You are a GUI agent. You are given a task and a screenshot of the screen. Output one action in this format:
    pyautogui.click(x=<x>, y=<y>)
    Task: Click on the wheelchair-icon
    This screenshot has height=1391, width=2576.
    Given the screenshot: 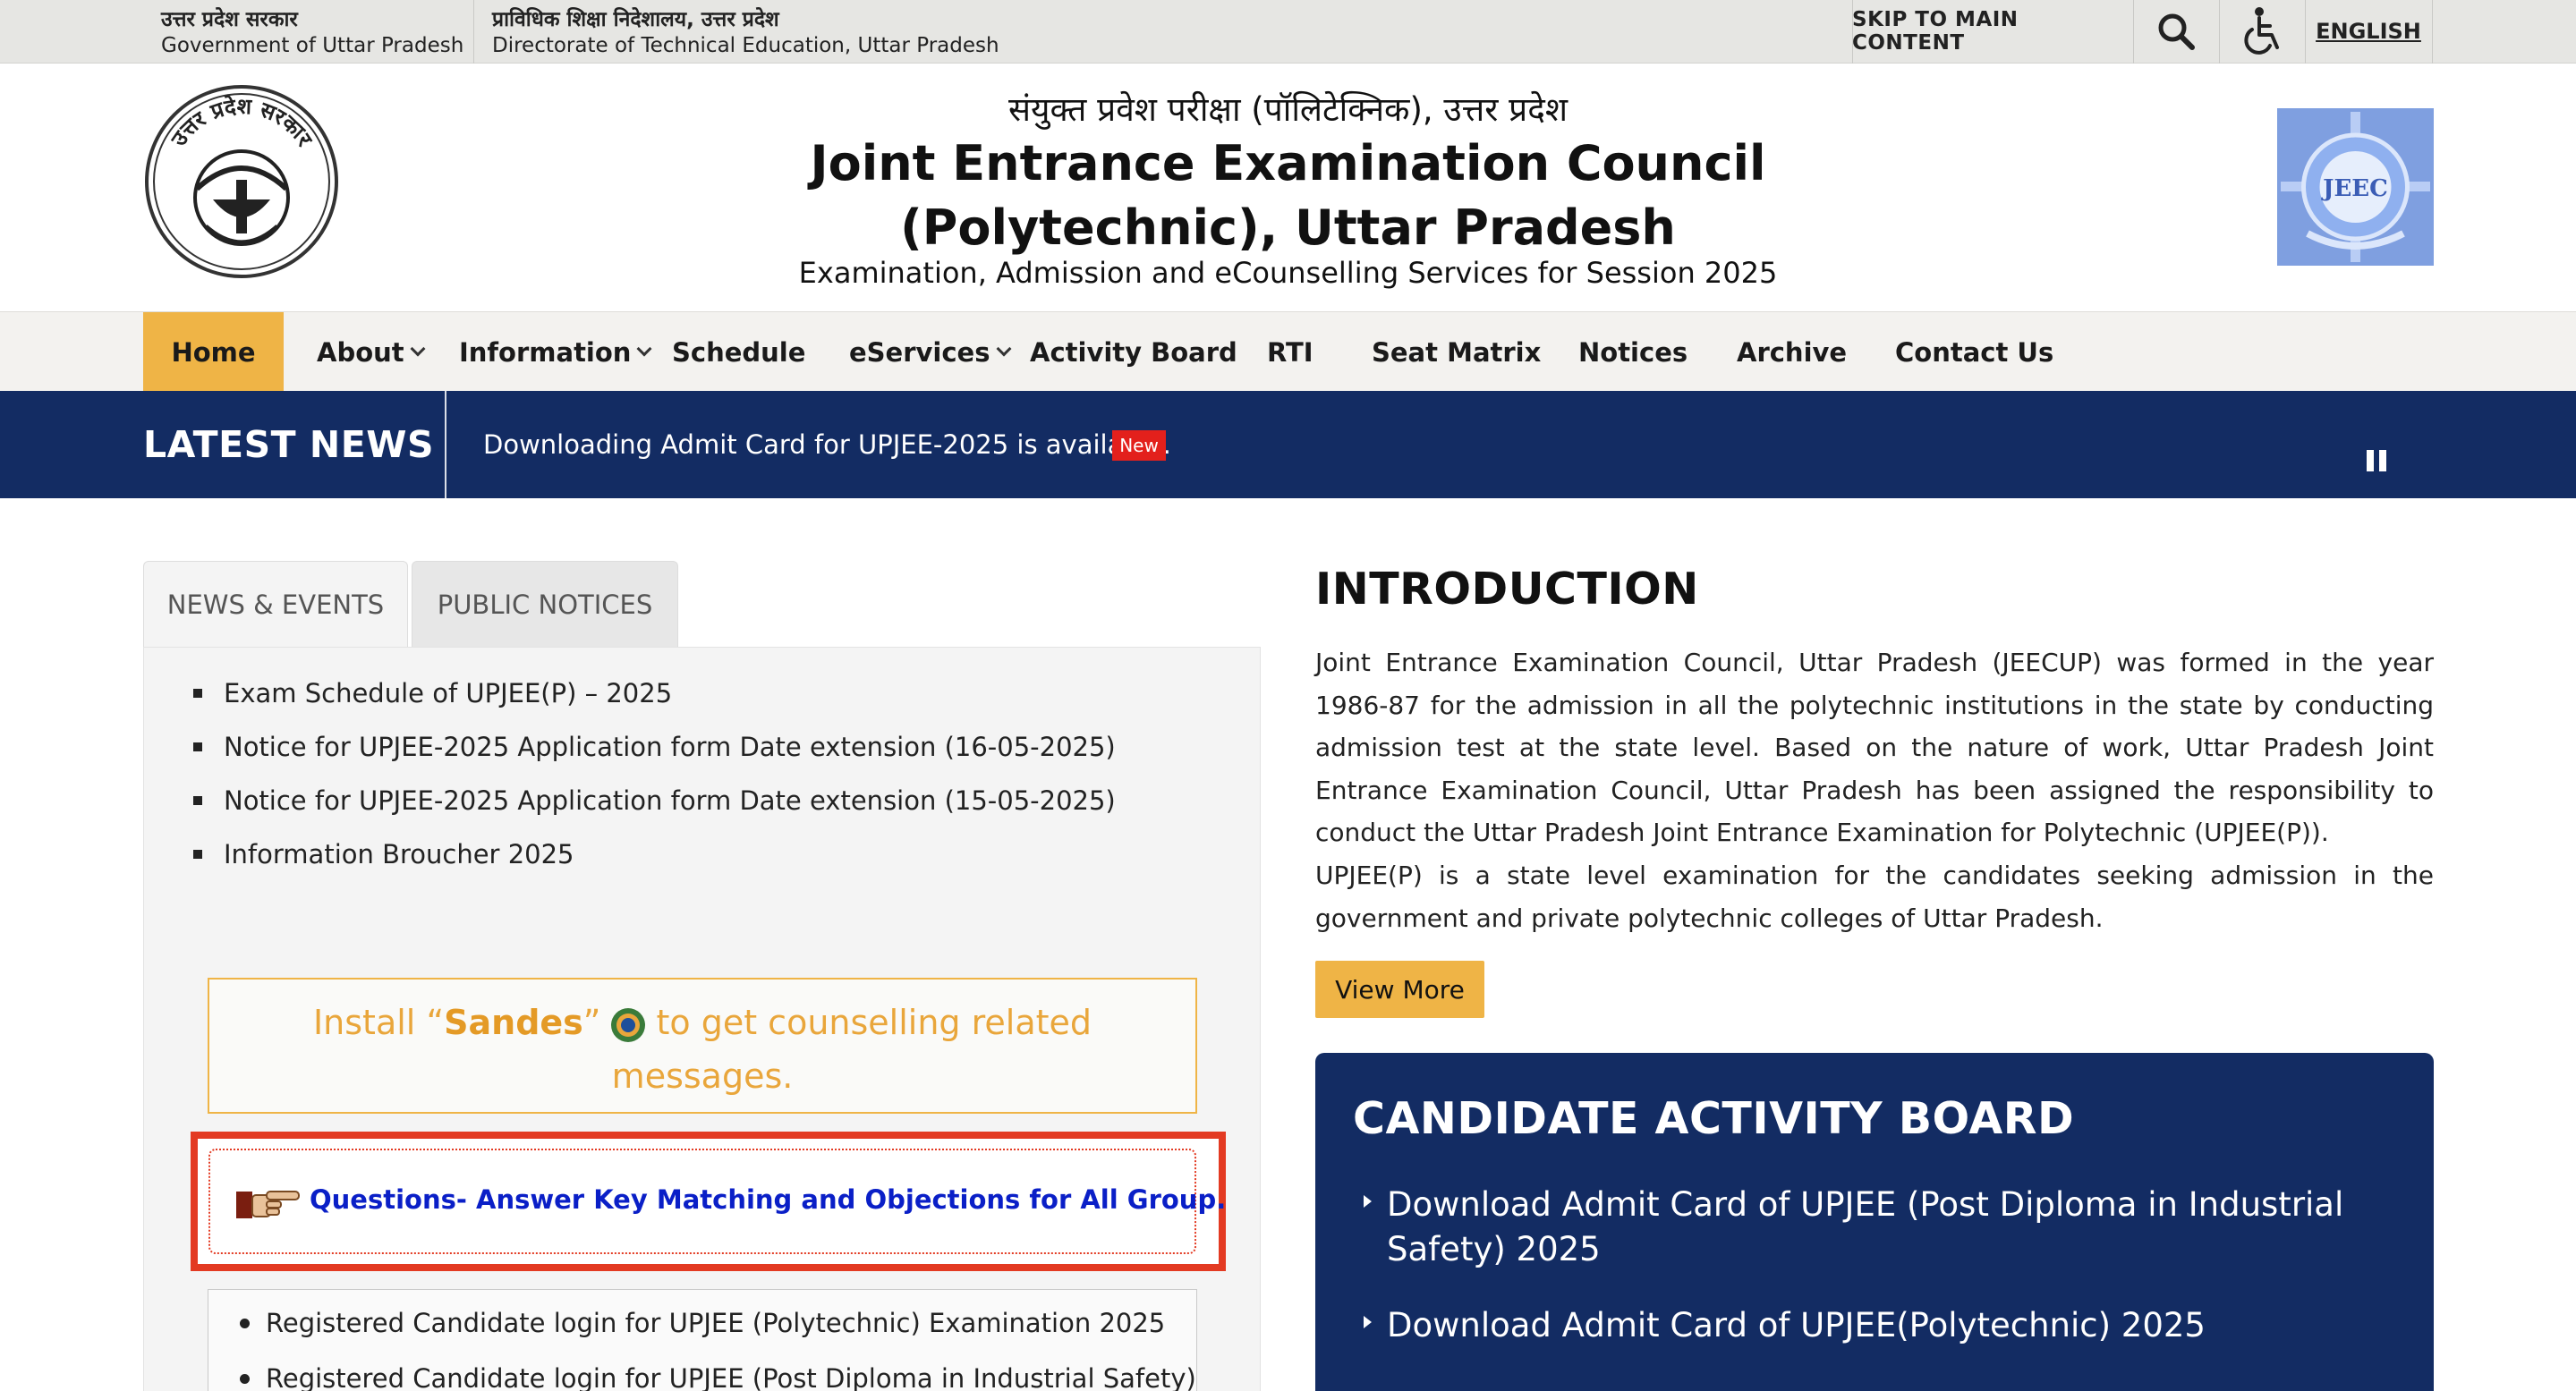 What is the action you would take?
    pyautogui.click(x=2261, y=31)
    